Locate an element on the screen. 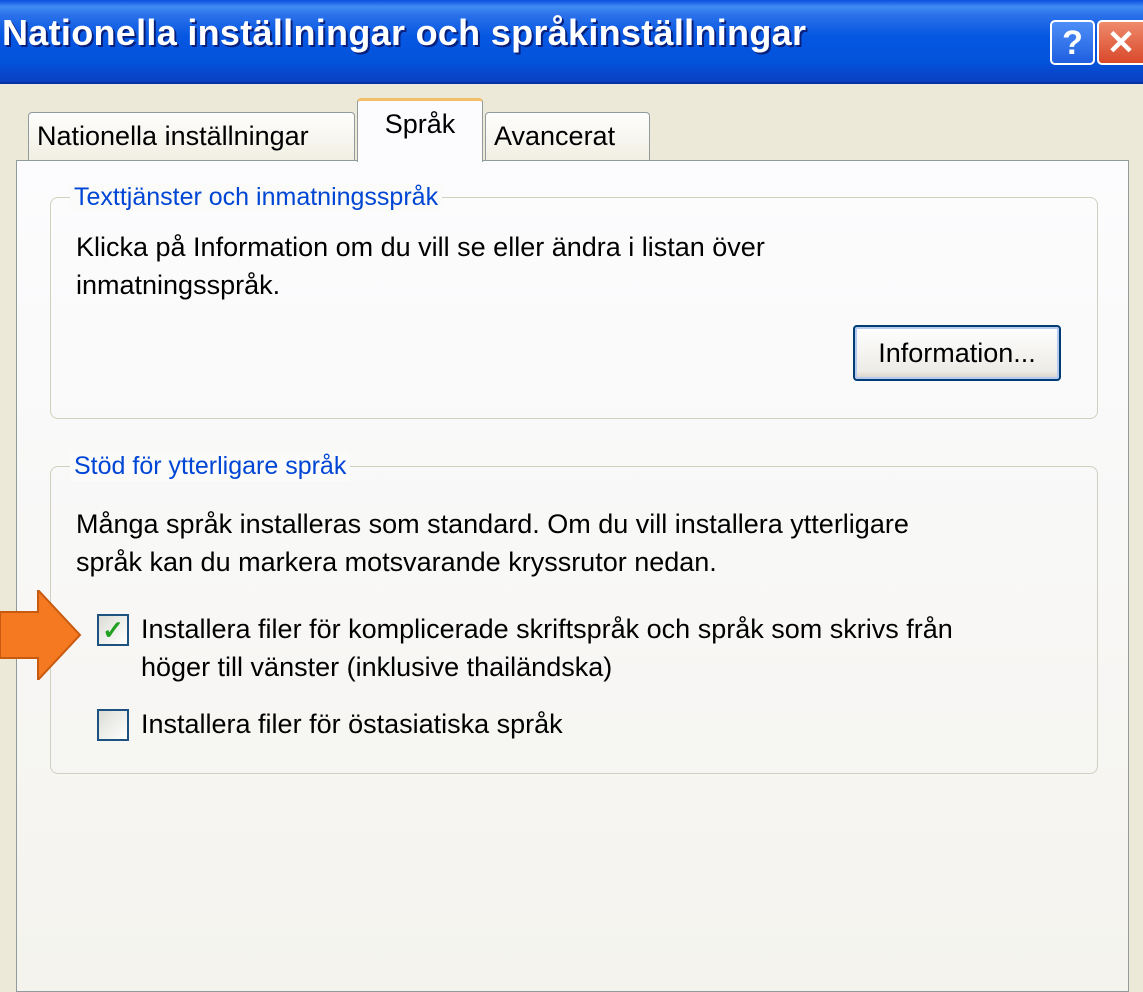 Image resolution: width=1143 pixels, height=992 pixels. extra-languages-legend: Stöd för ytterligare språk is located at coordinates (210, 466).